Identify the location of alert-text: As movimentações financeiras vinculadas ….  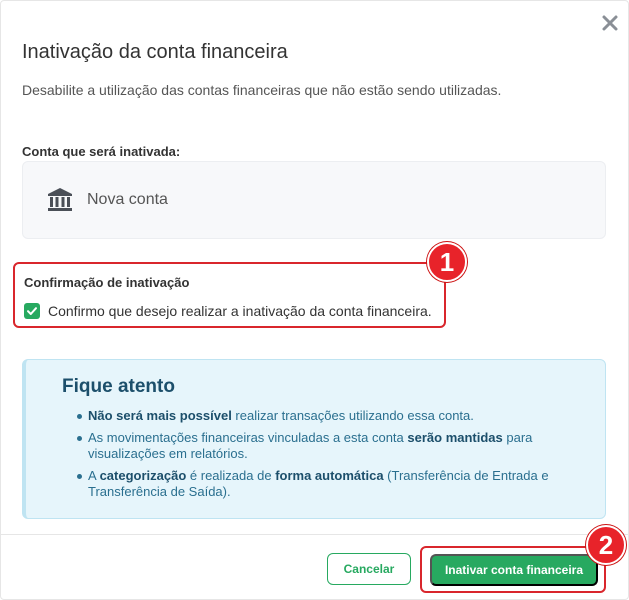
(248, 437).